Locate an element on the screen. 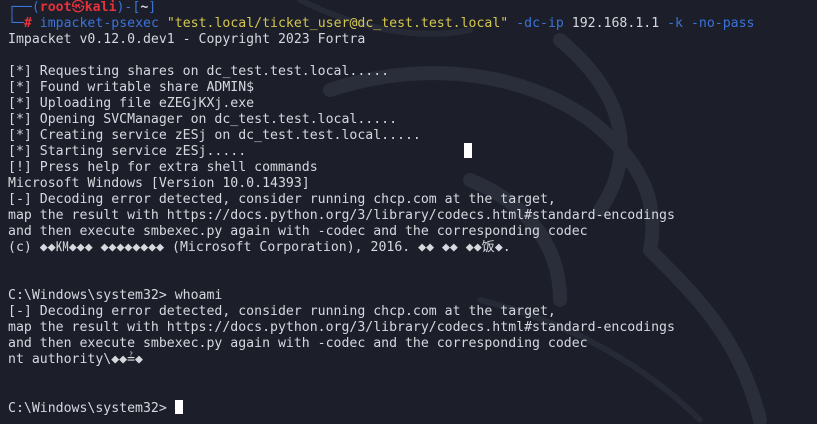  prompt-header-line: ┌──(root㉿kali)-[~] is located at coordinates (412, 8).